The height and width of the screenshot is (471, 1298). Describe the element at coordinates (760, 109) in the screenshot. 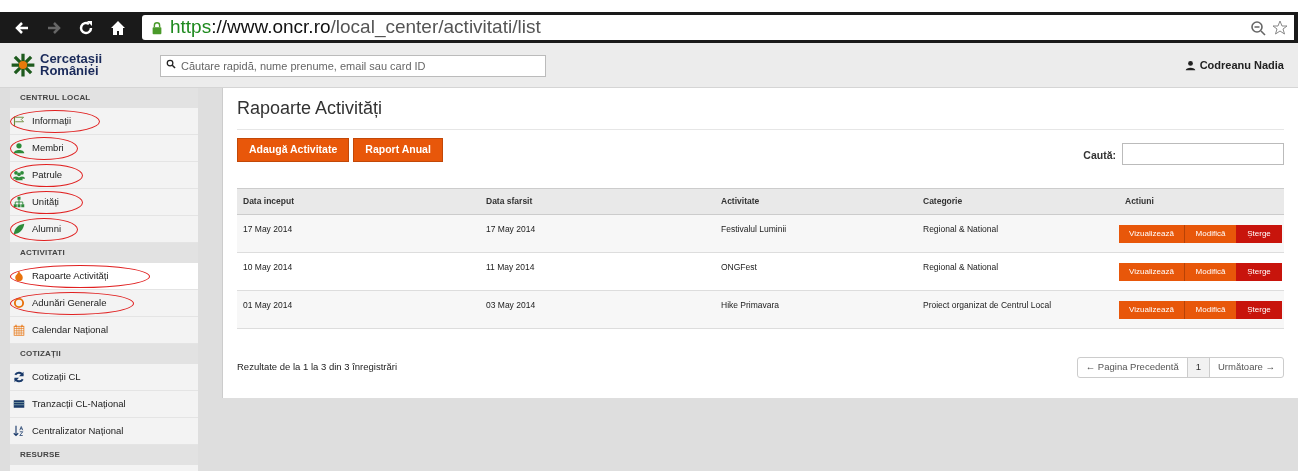

I see `page-title: Rapoarte Activități` at that location.